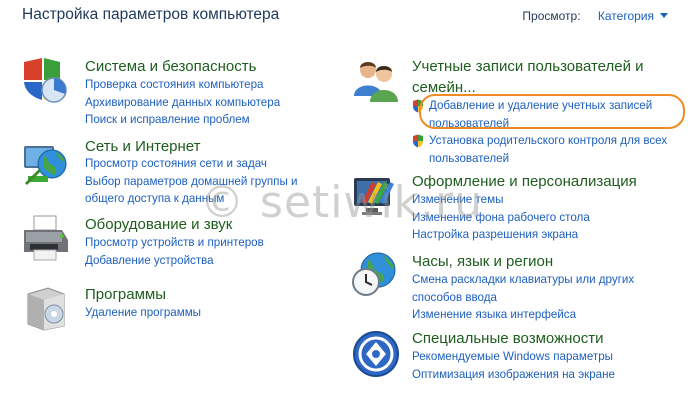 The width and height of the screenshot is (688, 404). Describe the element at coordinates (143, 147) in the screenshot. I see `category-network-title: Сеть и Интернет` at that location.